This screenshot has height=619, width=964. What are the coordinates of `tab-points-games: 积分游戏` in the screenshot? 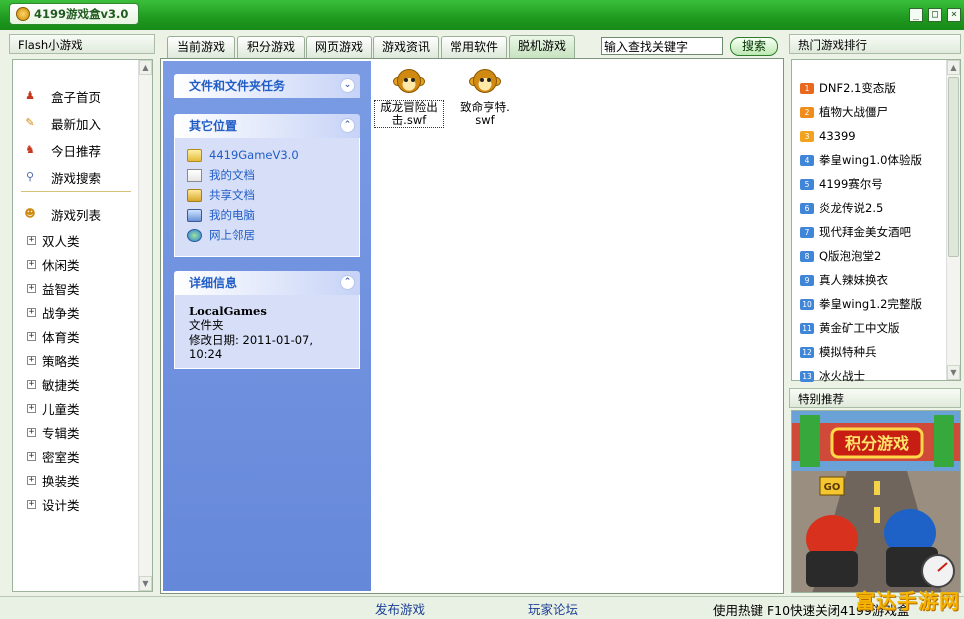 It's located at (271, 47).